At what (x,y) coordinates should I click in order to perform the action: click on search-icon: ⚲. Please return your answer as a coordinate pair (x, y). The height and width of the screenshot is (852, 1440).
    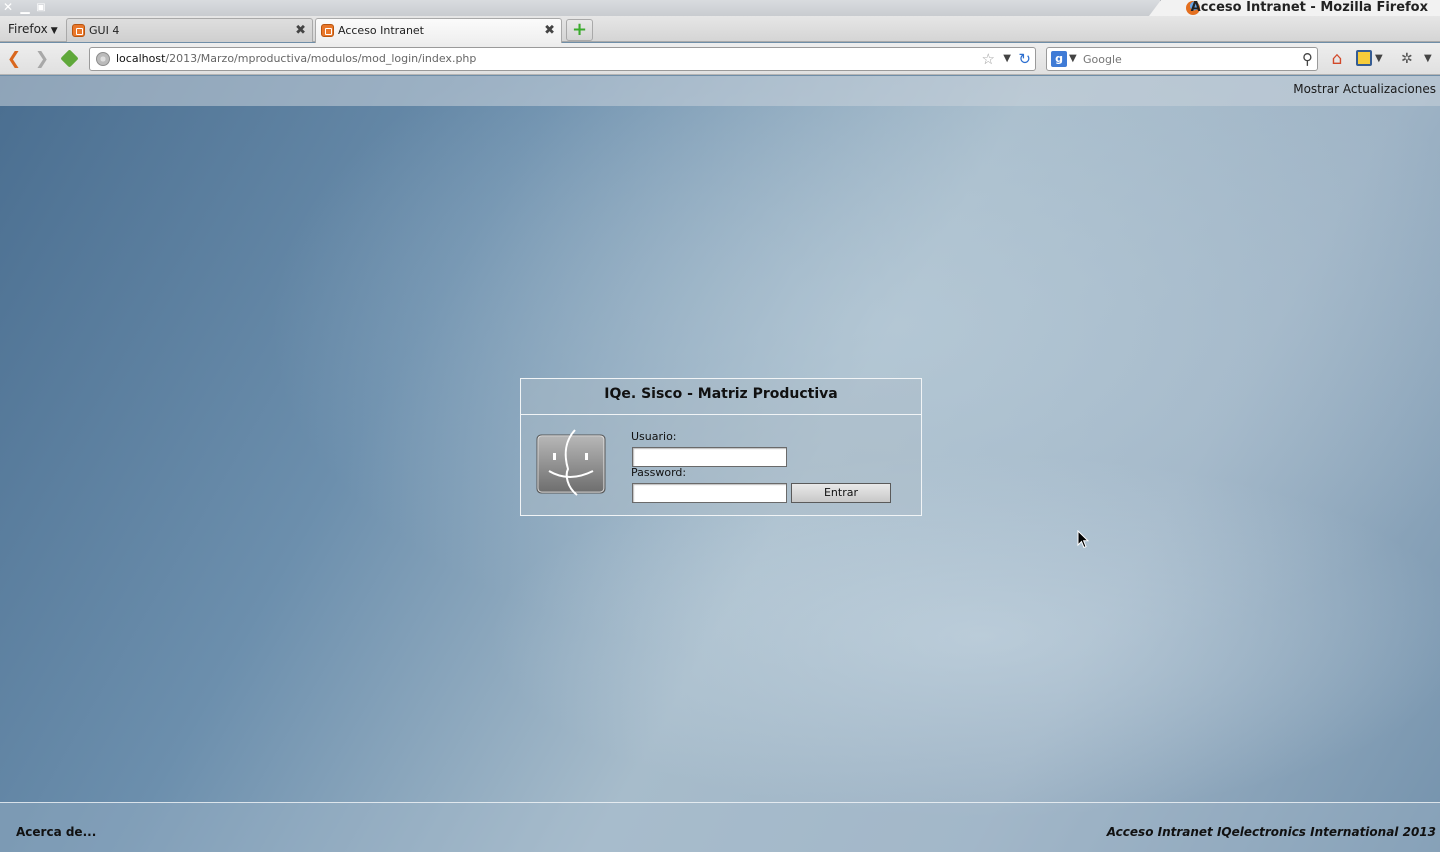
    Looking at the image, I should click on (1307, 59).